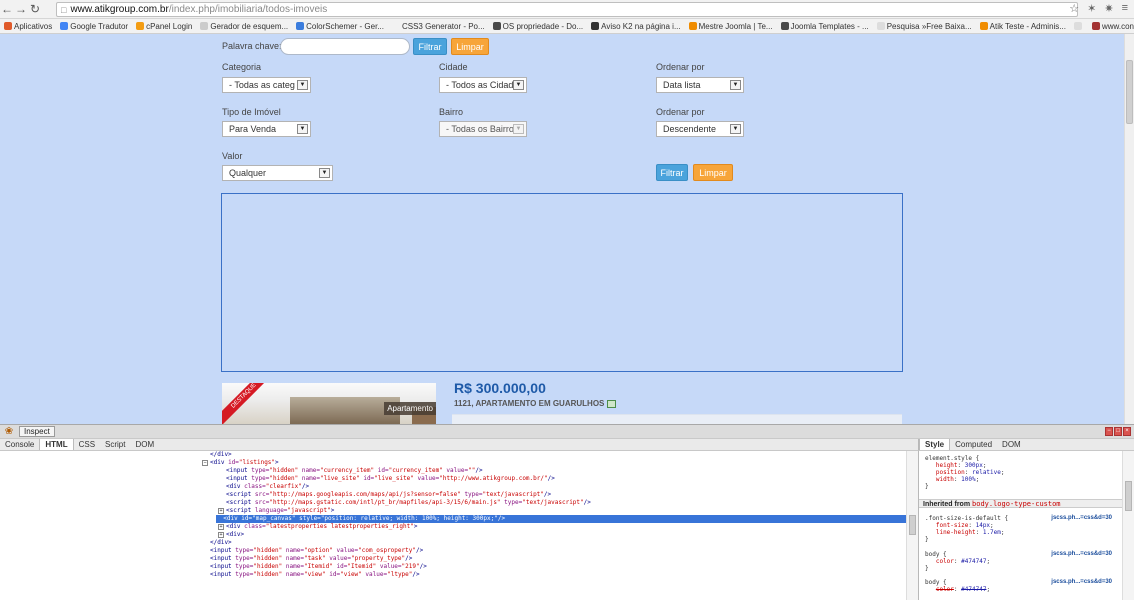 This screenshot has height=600, width=1134. I want to click on tab-style: Style, so click(935, 444).